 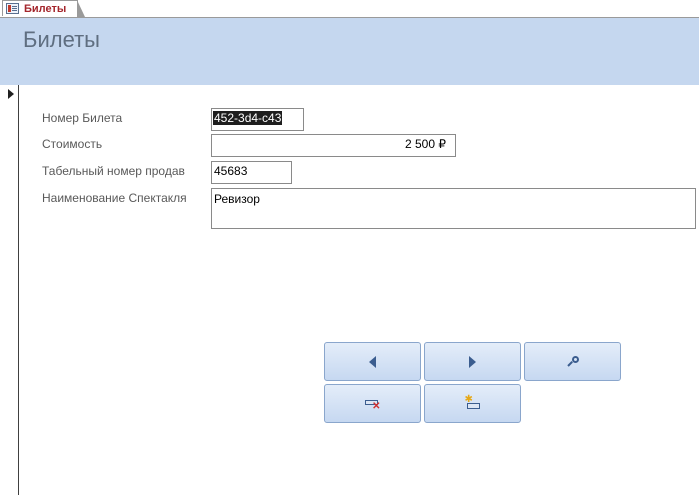 I want to click on current-record-arrow-icon, so click(x=11, y=94).